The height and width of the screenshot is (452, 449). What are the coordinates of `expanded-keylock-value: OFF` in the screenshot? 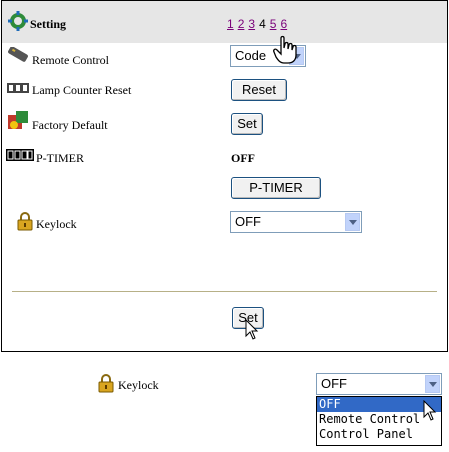 It's located at (334, 383).